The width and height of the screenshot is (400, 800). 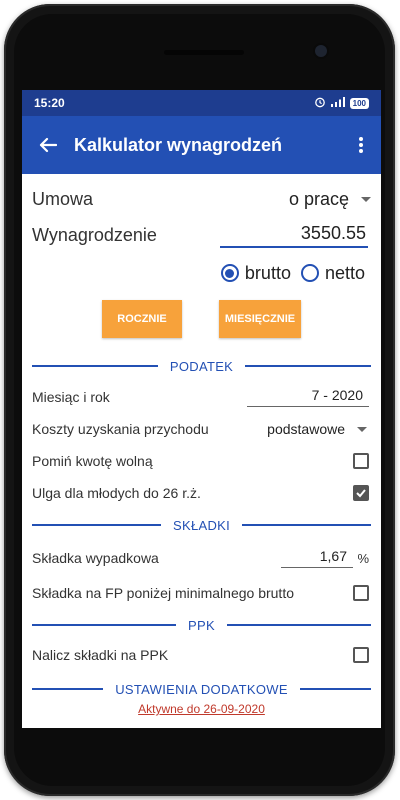 I want to click on costs-value: podstawowe, so click(x=306, y=429).